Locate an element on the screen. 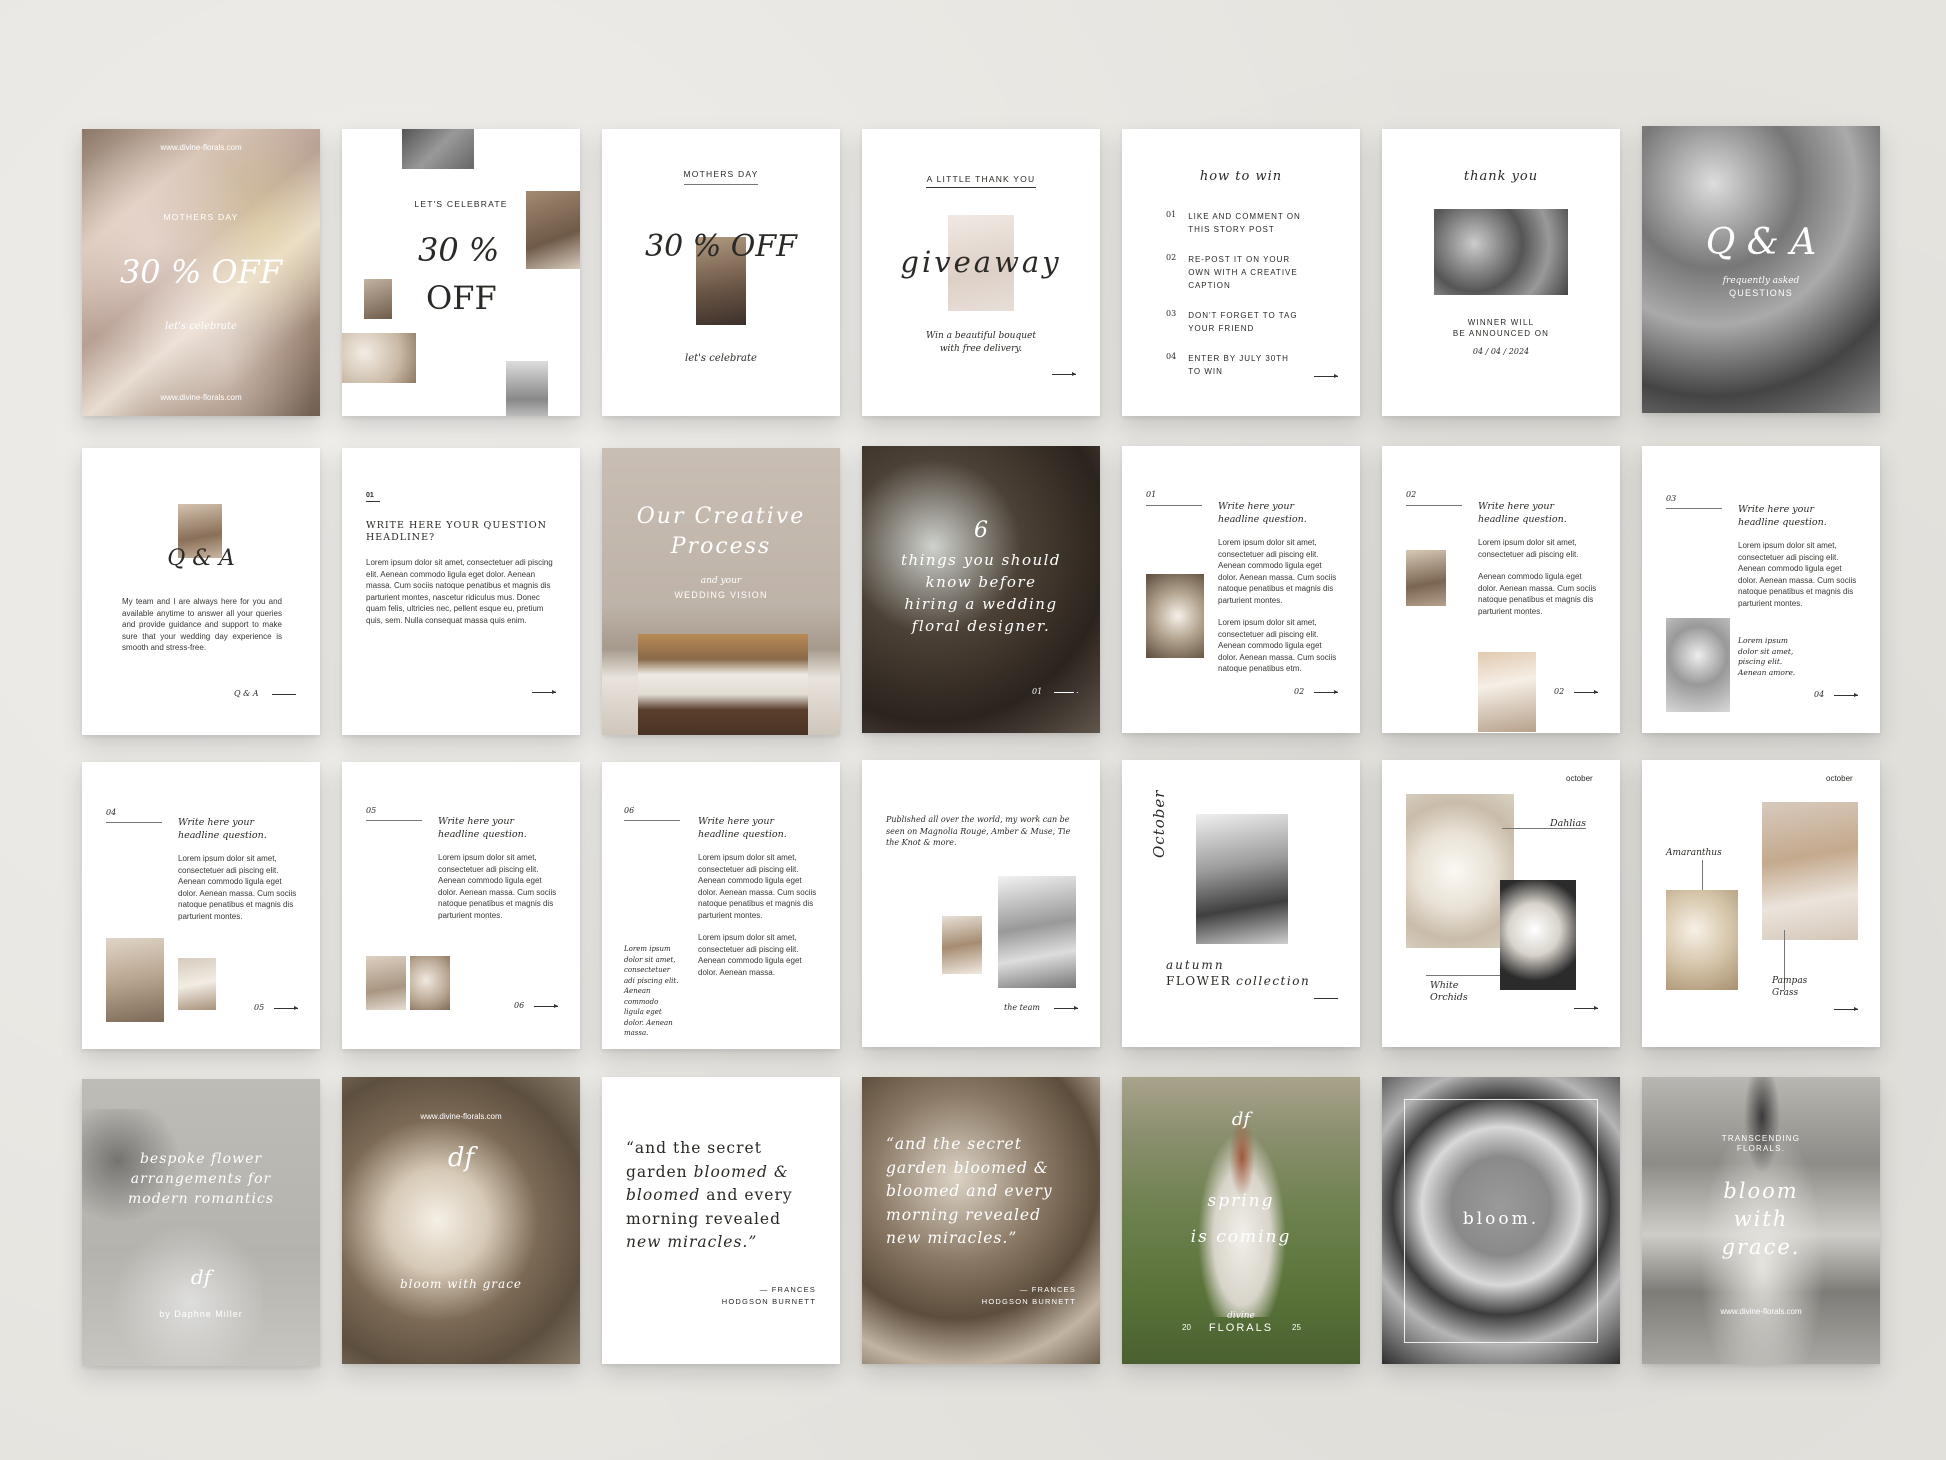 The height and width of the screenshot is (1460, 1946). headline-line-3: modern romantics is located at coordinates (201, 1199).